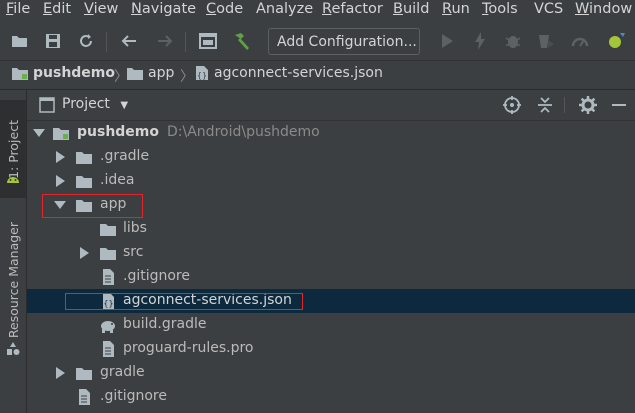 This screenshot has height=413, width=635. Describe the element at coordinates (284, 9) in the screenshot. I see `menu-analyze: Analyze` at that location.